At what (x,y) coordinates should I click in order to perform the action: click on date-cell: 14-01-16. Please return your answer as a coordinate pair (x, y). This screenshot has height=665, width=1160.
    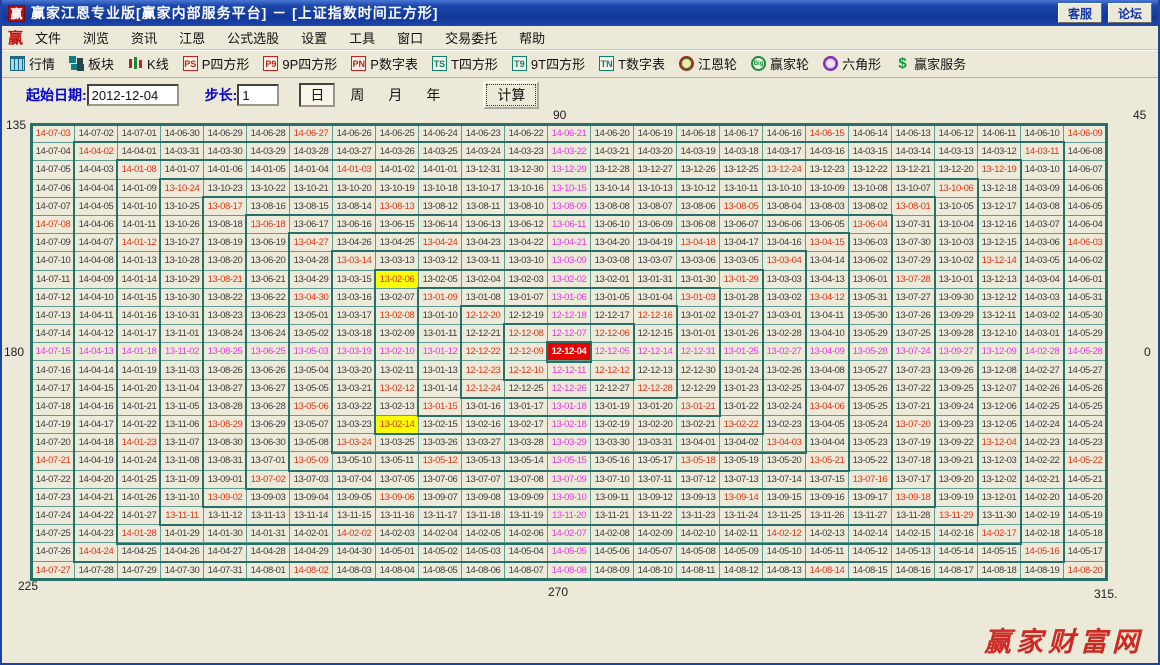
    Looking at the image, I should click on (139, 316).